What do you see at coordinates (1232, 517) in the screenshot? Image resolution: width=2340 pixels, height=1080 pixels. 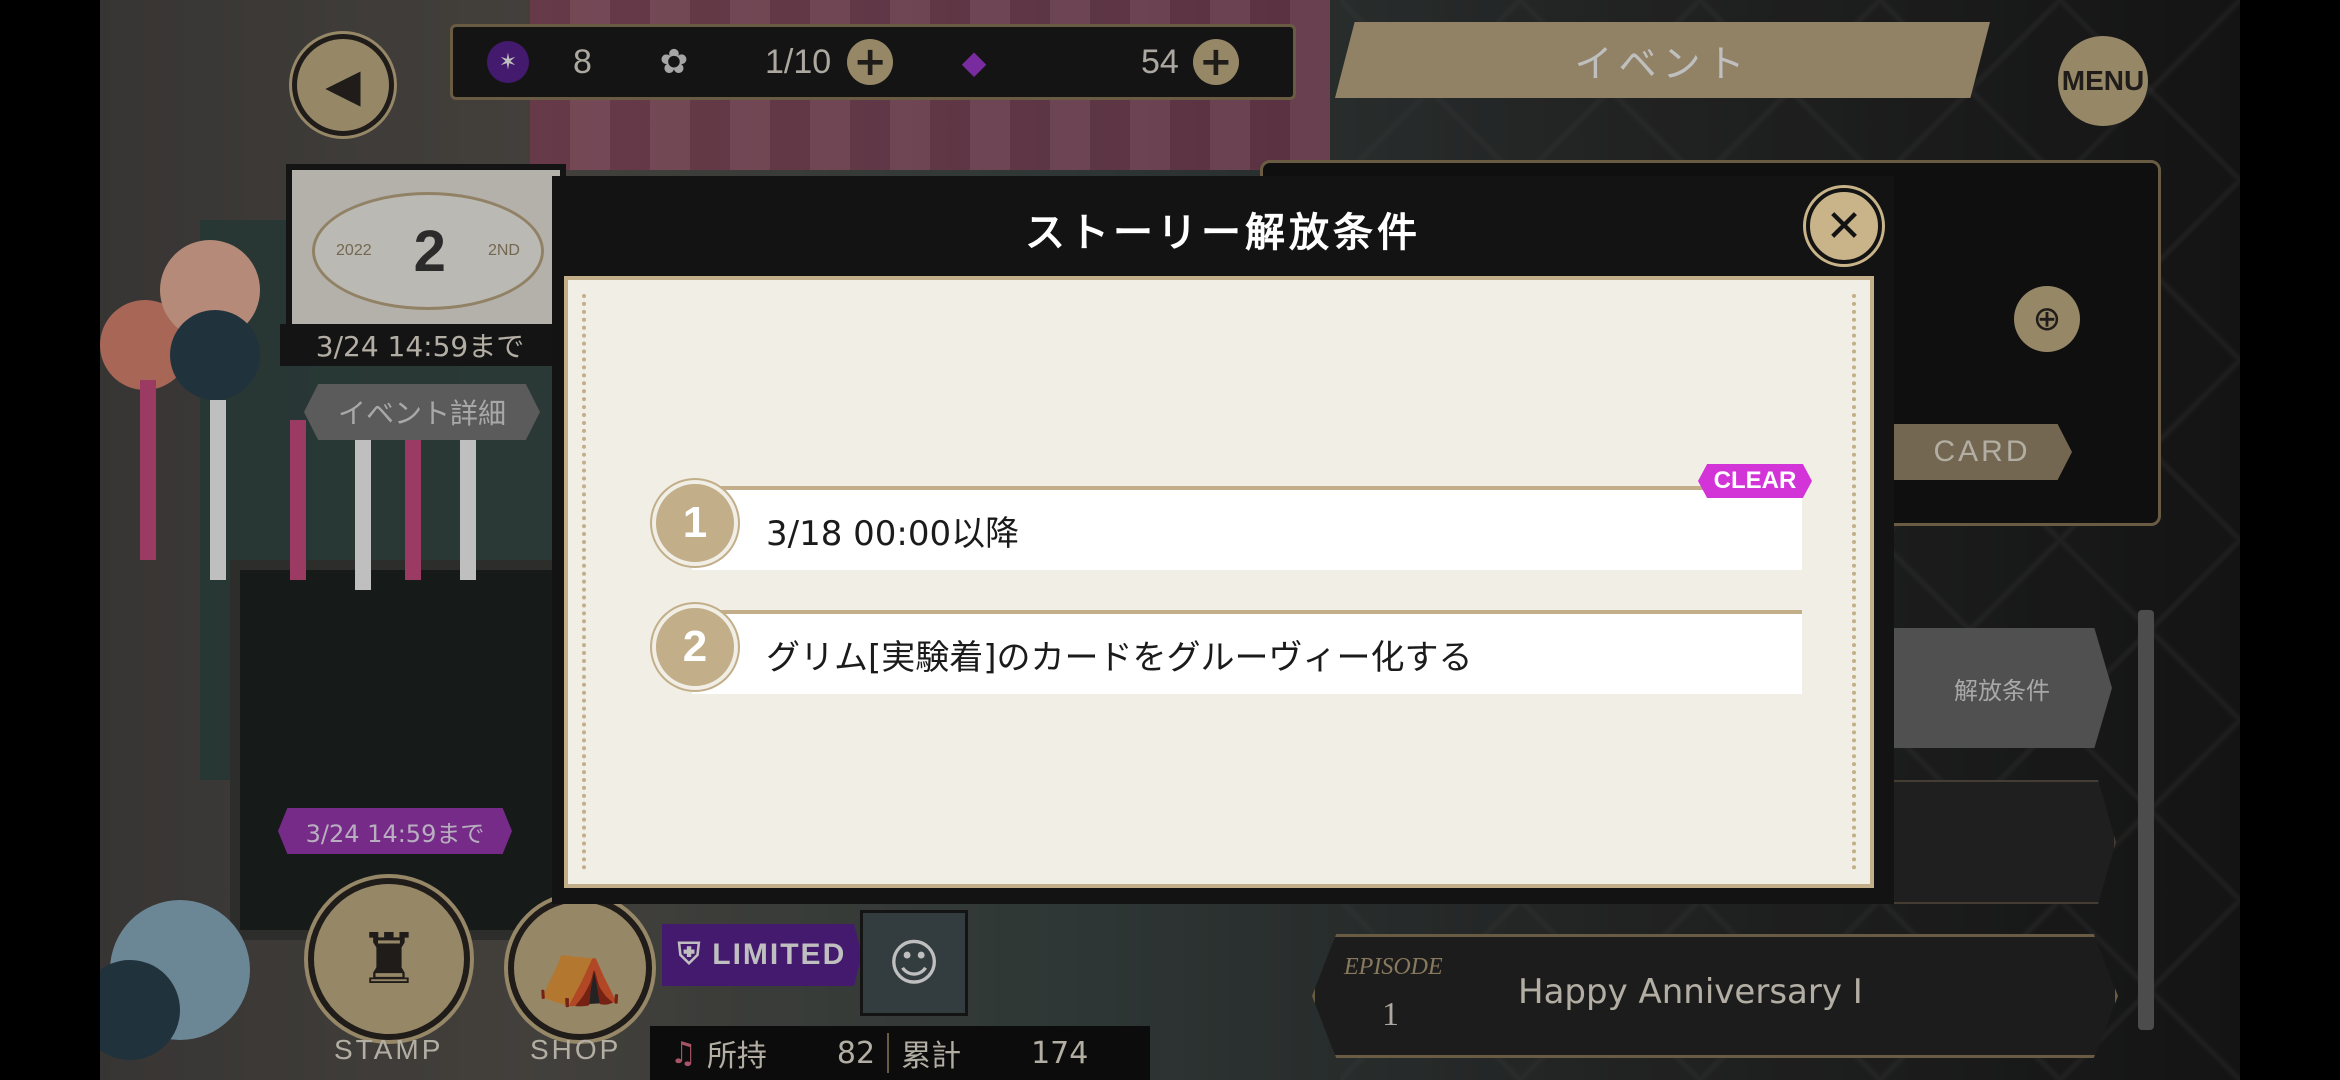 I see `condition-row: CLEAR 1 3/18 00:00以降` at bounding box center [1232, 517].